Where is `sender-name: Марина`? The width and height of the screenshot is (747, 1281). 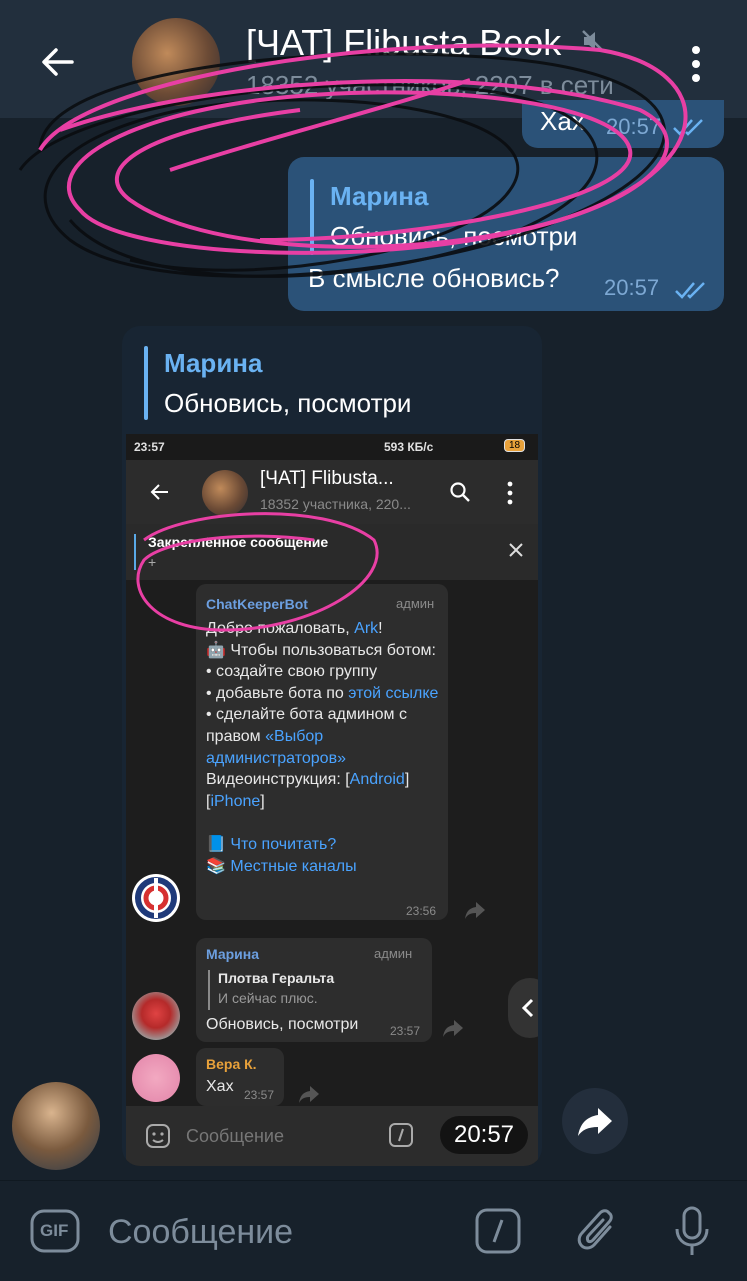
sender-name: Марина is located at coordinates (233, 954).